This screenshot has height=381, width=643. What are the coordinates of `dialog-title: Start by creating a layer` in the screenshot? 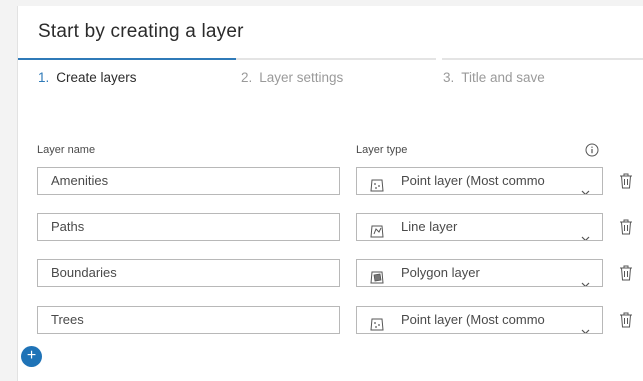 It's located at (141, 31).